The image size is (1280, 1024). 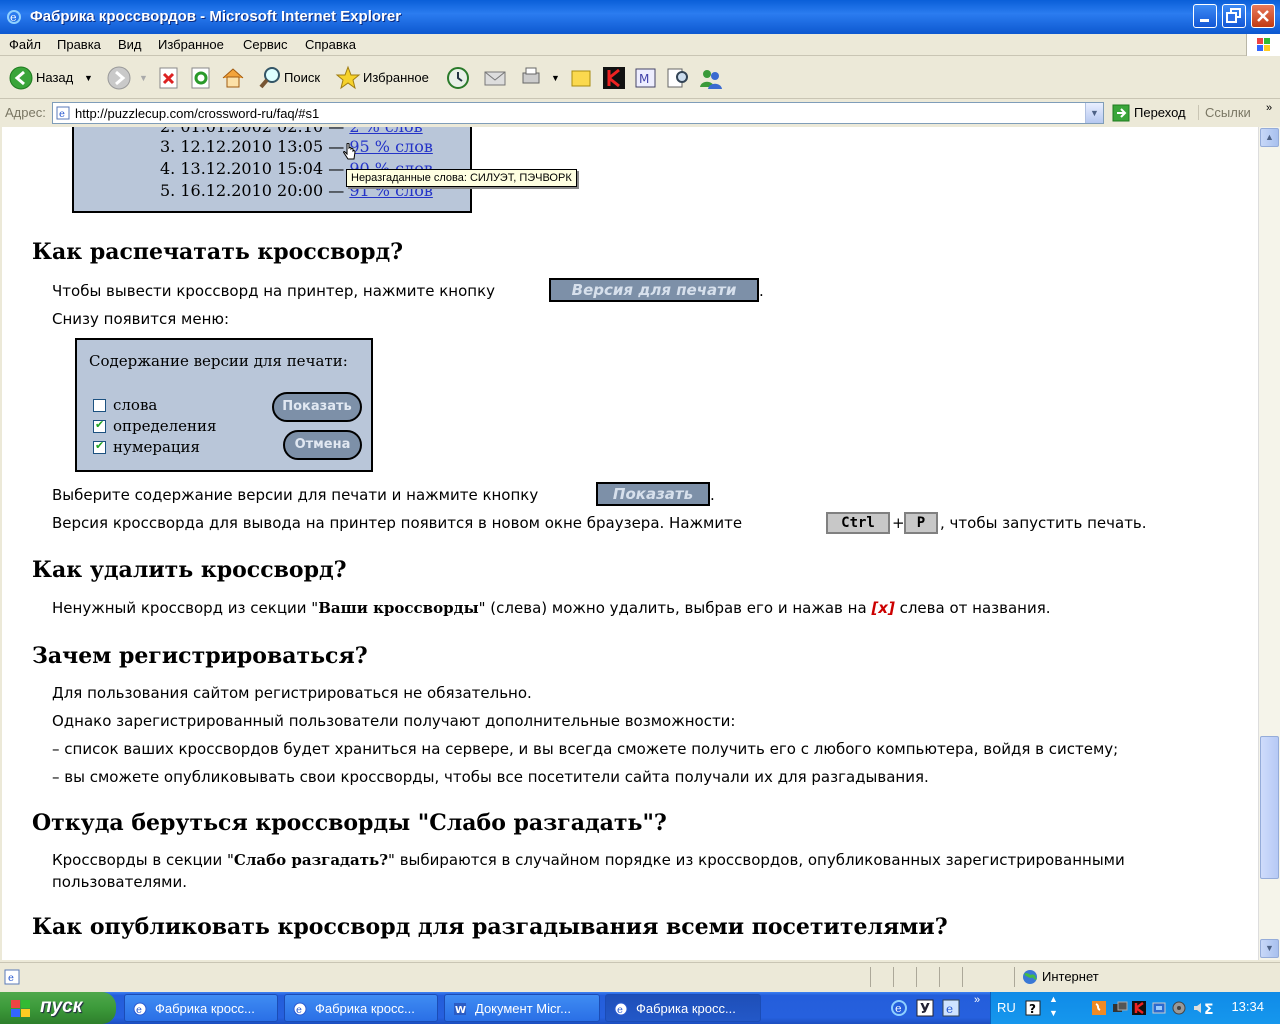 I want to click on print-version-button: Версия для печати, so click(x=654, y=290).